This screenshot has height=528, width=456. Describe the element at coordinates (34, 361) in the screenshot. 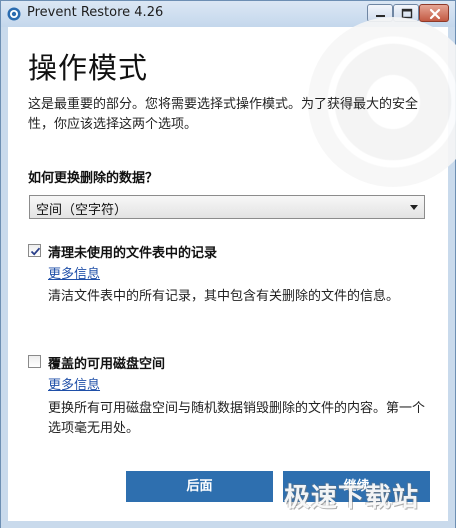

I see `overwrite-free-space-checkbox` at that location.